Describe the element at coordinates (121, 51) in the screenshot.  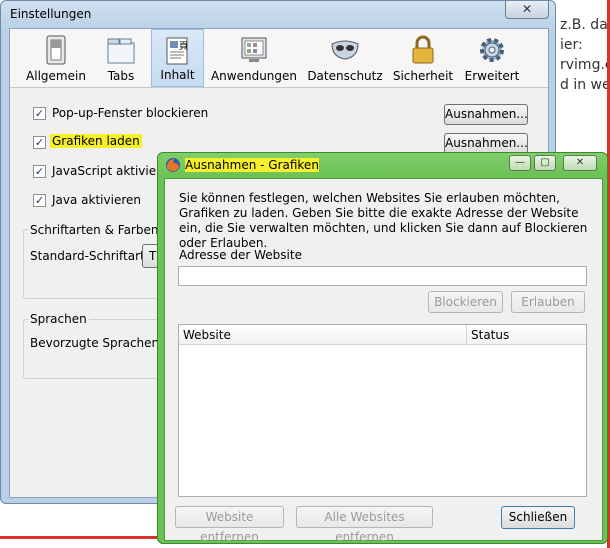
I see `tabs-icon` at that location.